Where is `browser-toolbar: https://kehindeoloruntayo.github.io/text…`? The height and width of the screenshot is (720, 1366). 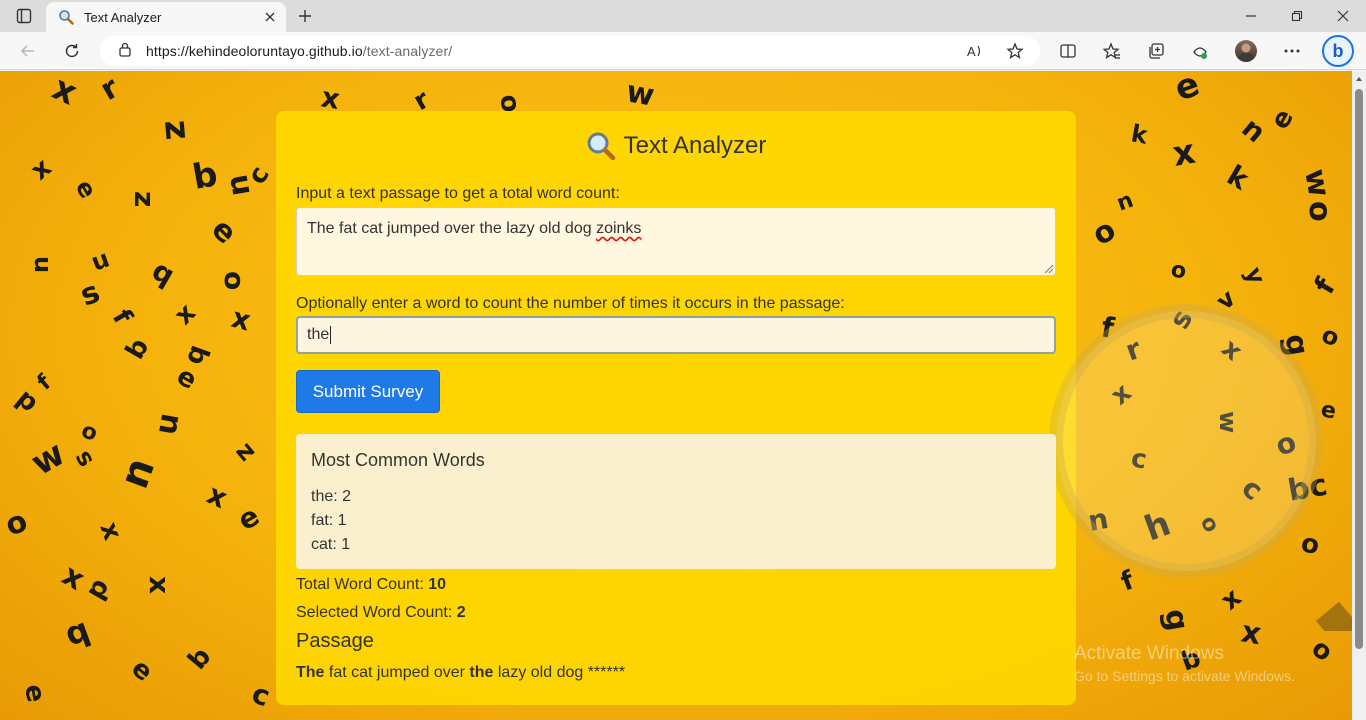 browser-toolbar: https://kehindeoloruntayo.github.io/text… is located at coordinates (683, 51).